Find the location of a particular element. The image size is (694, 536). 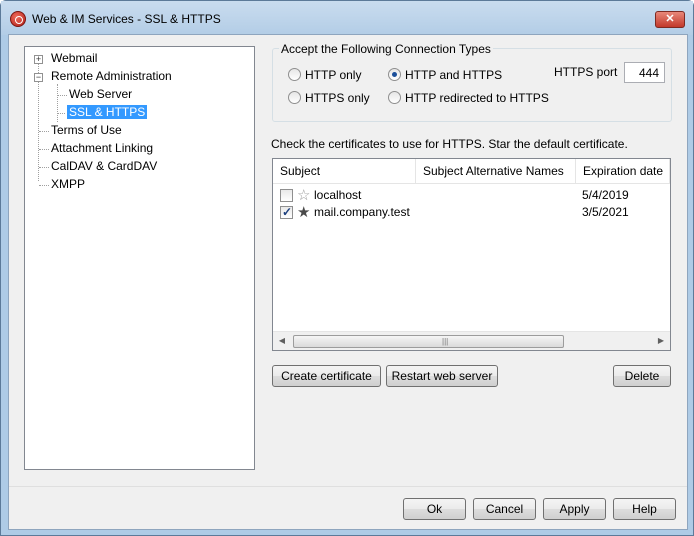

tree-item-xmpp: XMPP is located at coordinates (68, 184).